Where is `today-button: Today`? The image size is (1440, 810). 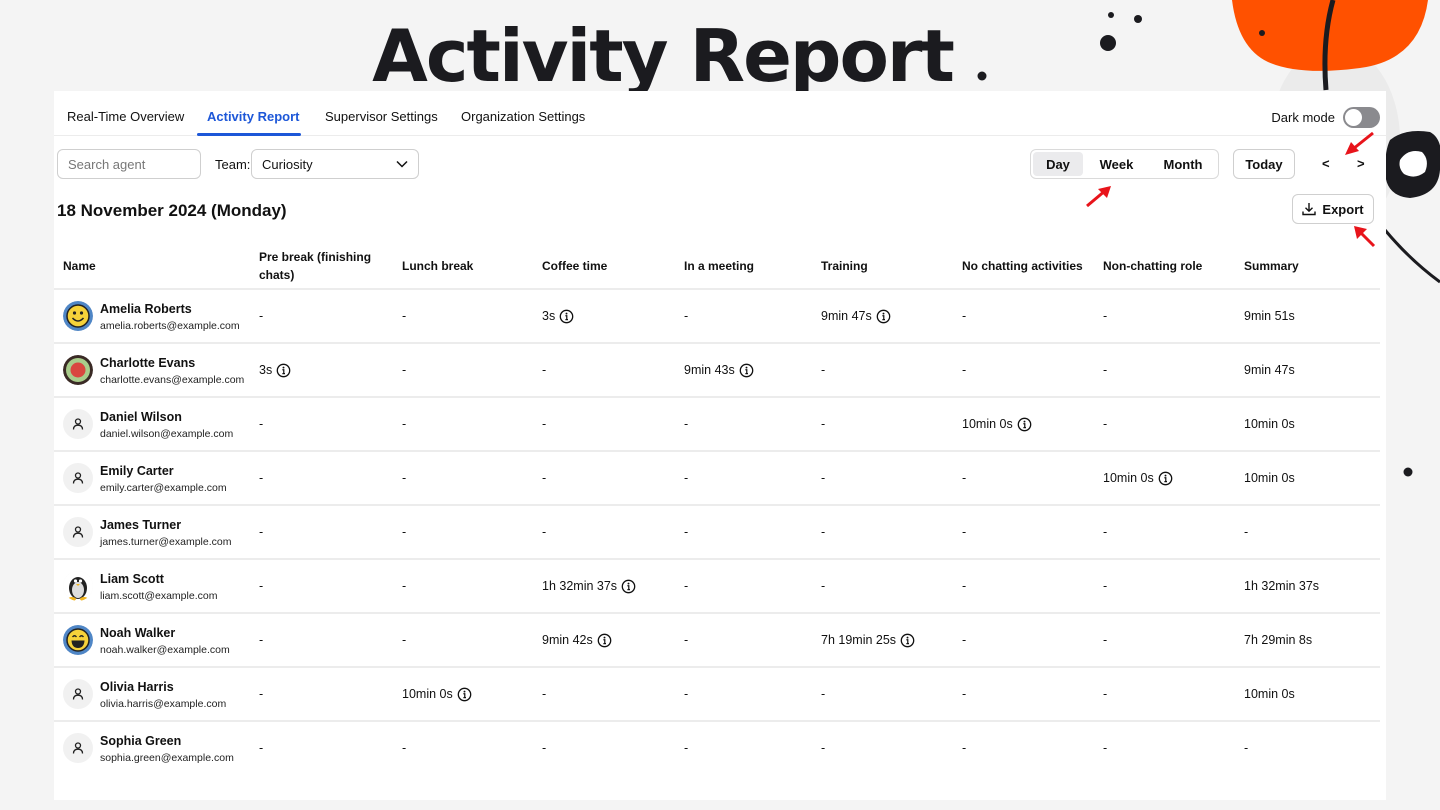
today-button: Today is located at coordinates (1264, 164).